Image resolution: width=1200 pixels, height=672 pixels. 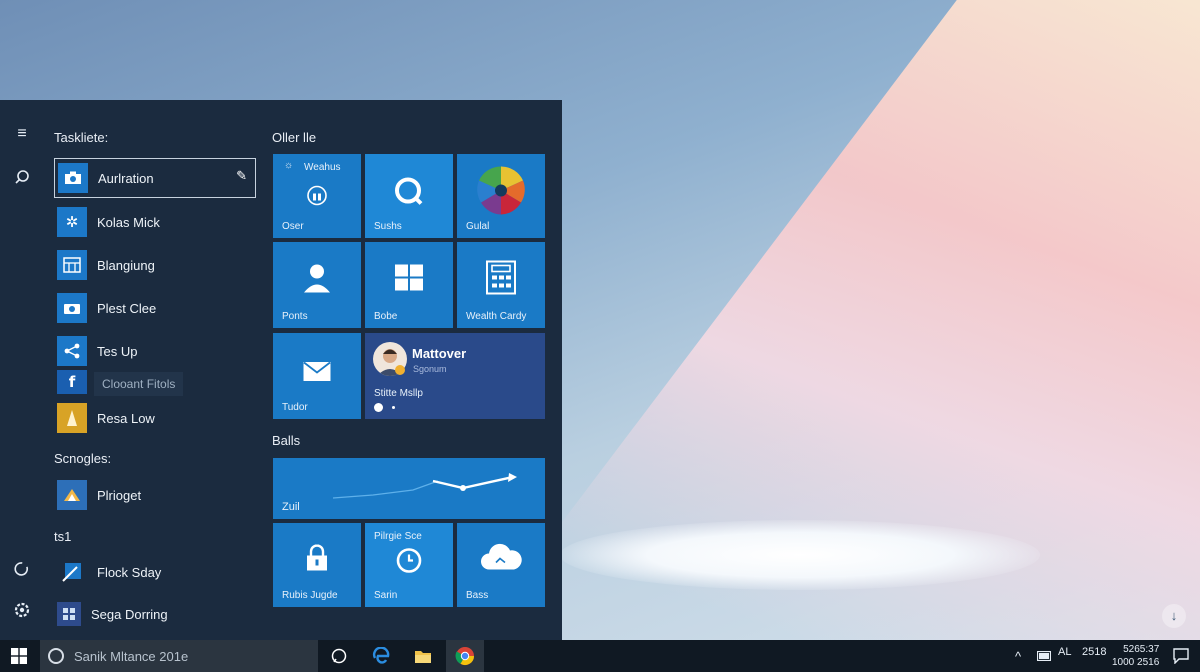 I want to click on photo-icon, so click(x=72, y=572).